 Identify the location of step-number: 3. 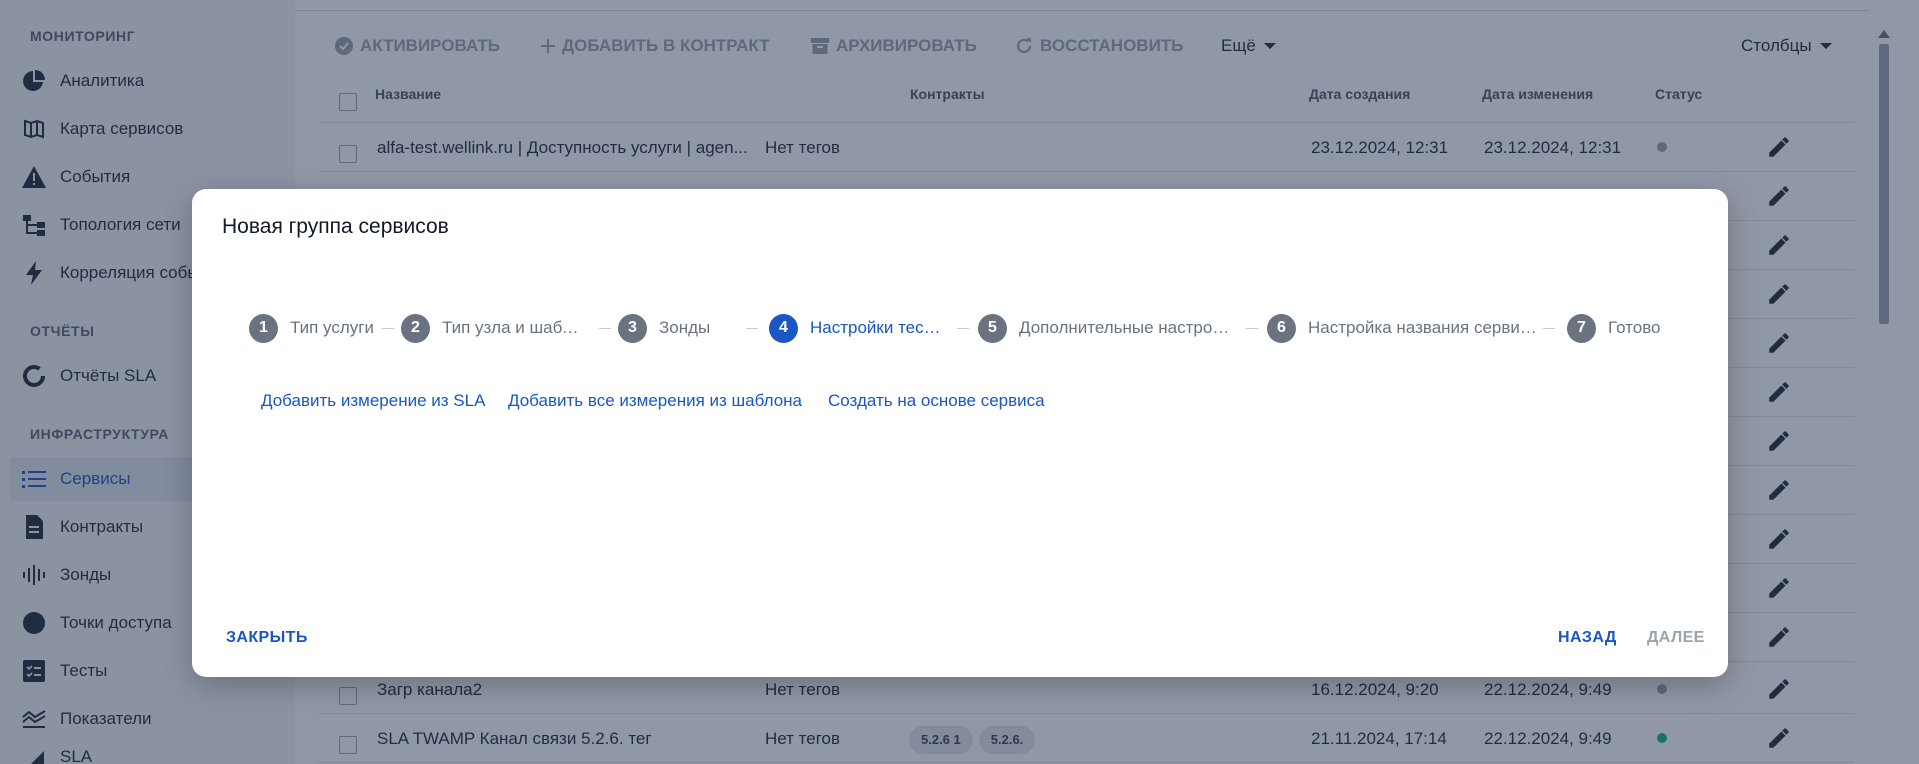
(632, 328).